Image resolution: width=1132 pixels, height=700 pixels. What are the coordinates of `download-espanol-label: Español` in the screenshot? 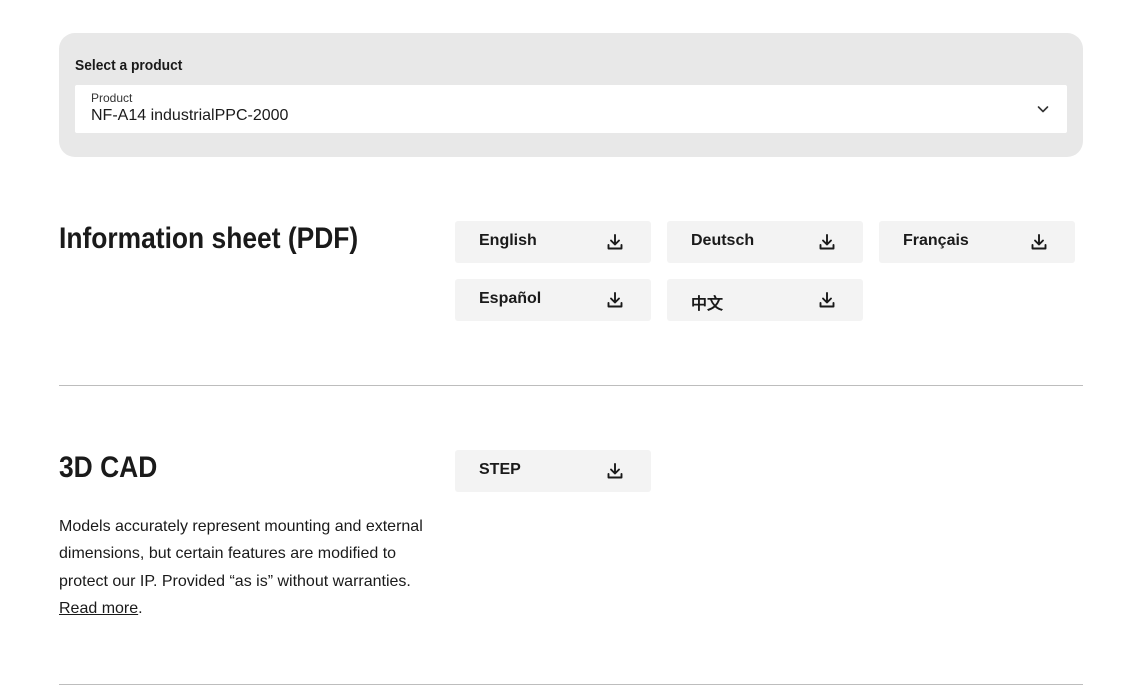 It's located at (510, 298).